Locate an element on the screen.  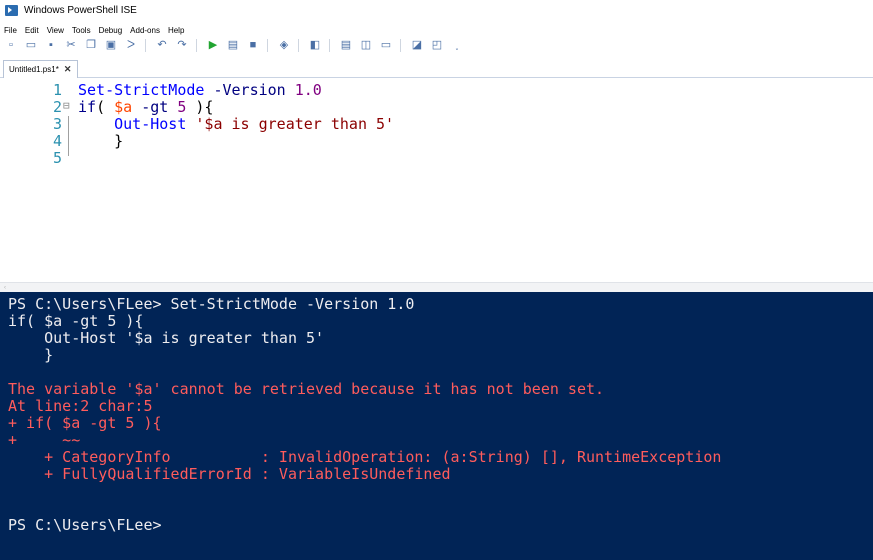
code-text: Set-StrictMode -Version 1.0 is located at coordinates (200, 90).